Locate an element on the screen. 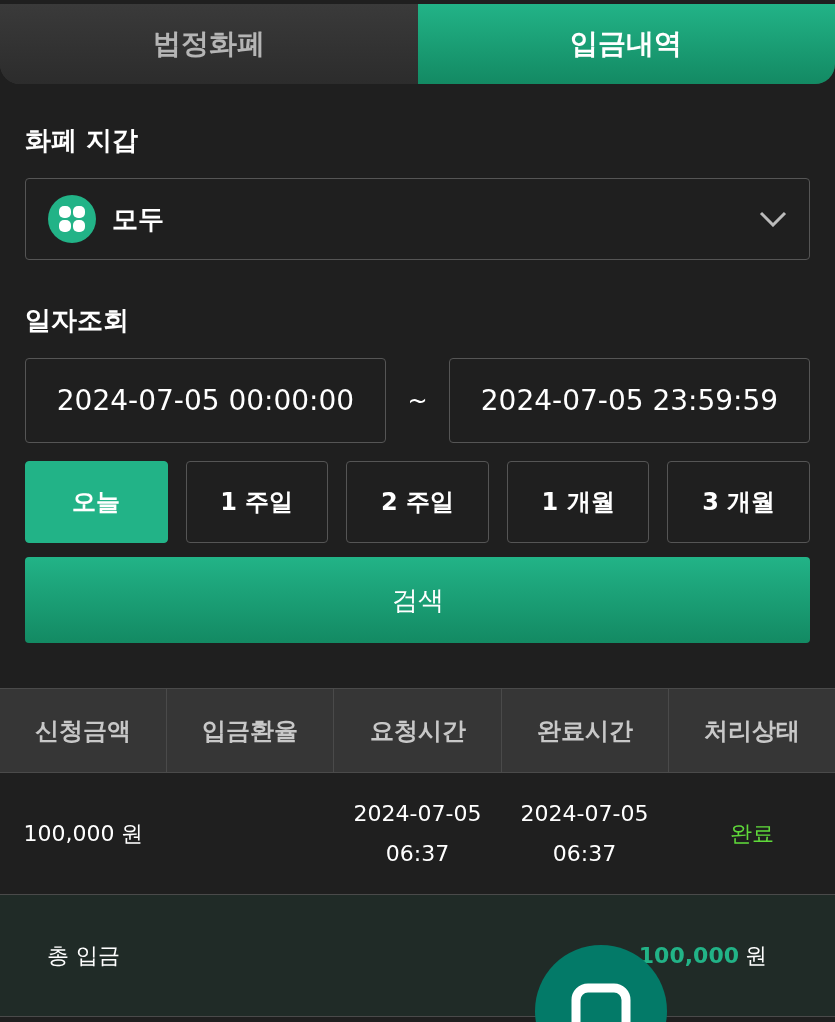 This screenshot has width=835, height=1022. total-amount: 100,000 is located at coordinates (688, 956).